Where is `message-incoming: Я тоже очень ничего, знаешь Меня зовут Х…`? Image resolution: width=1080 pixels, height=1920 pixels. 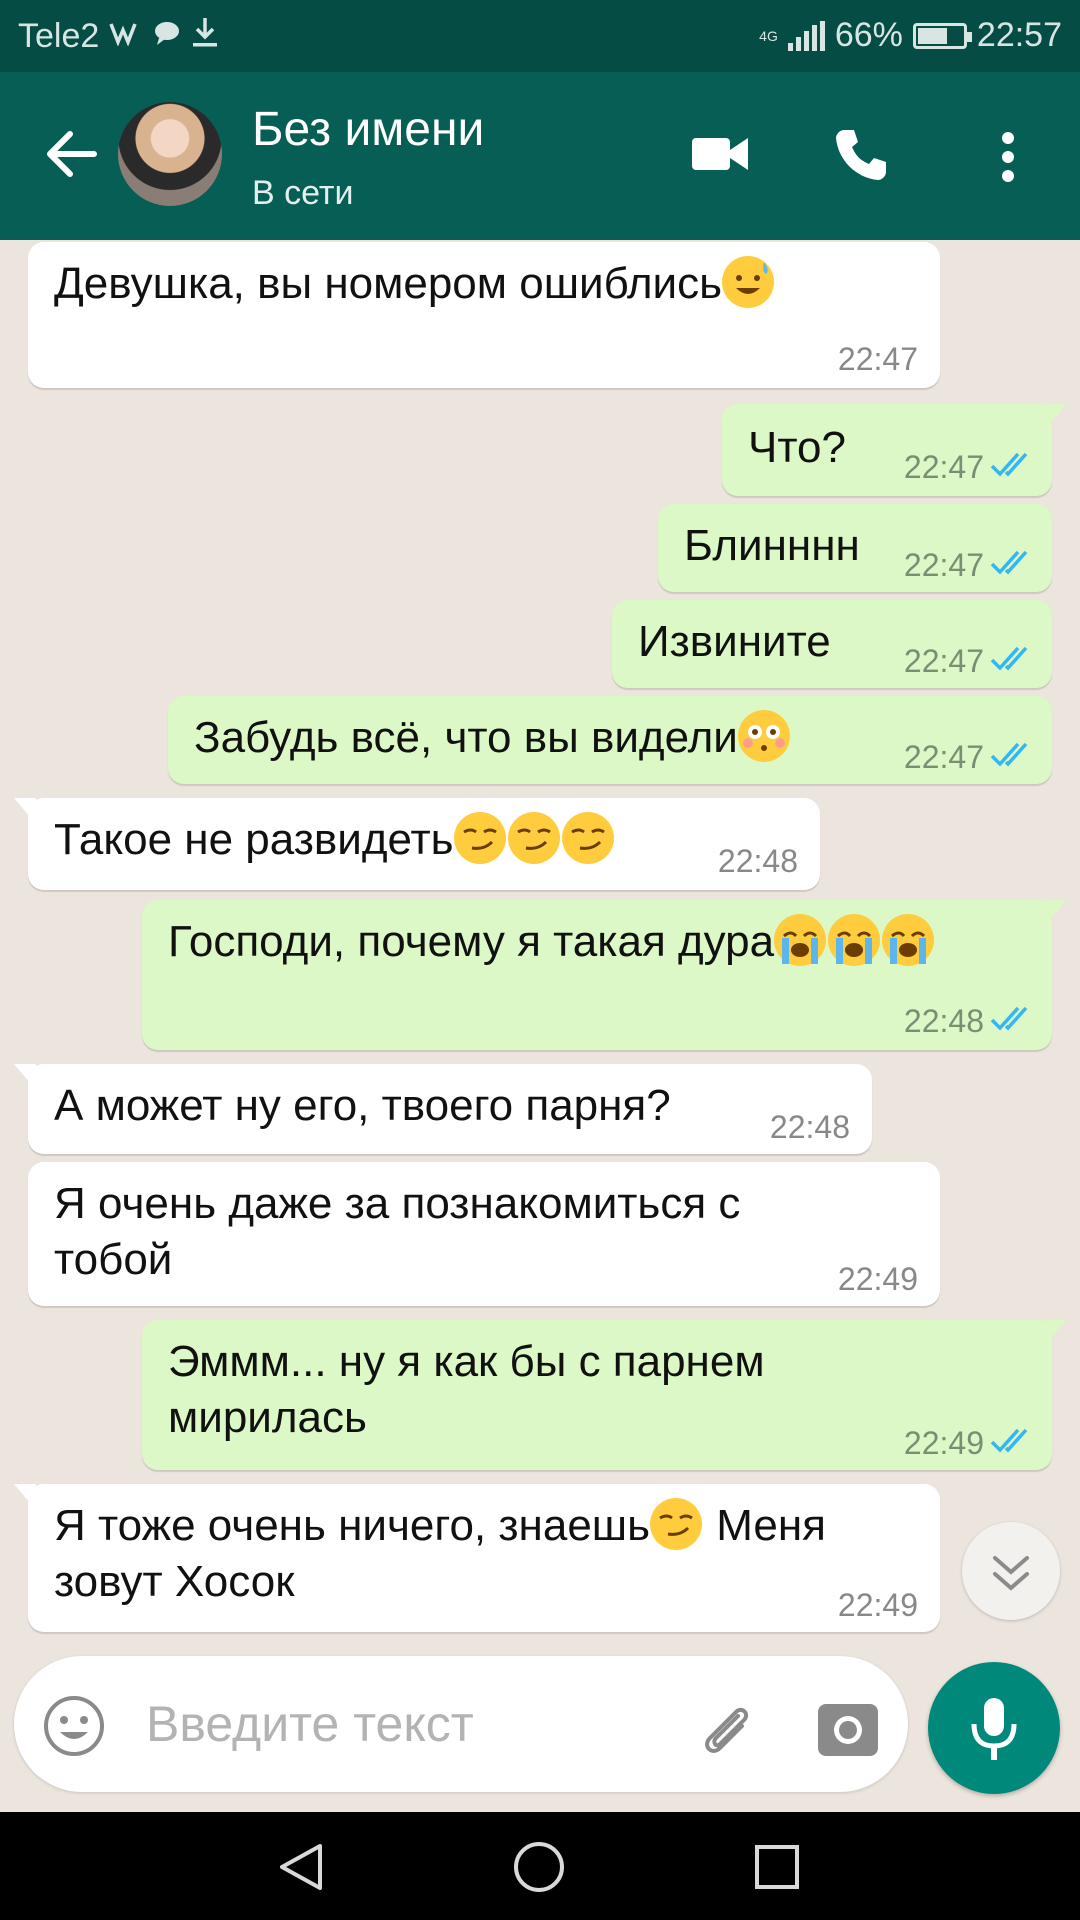
message-incoming: Я тоже очень ничего, знаешь Меня зовут Х… is located at coordinates (477, 1558).